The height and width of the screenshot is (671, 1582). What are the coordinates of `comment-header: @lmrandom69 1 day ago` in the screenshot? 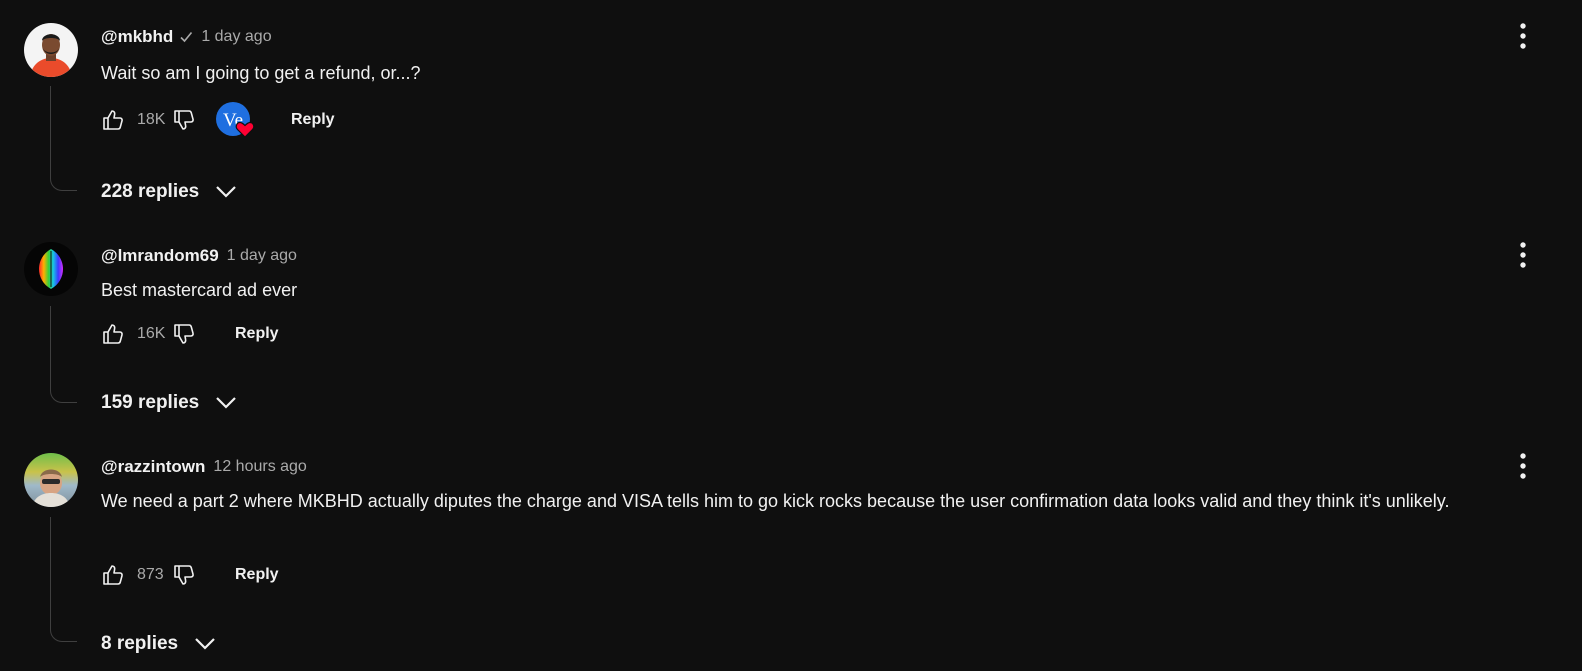 It's located at (199, 256).